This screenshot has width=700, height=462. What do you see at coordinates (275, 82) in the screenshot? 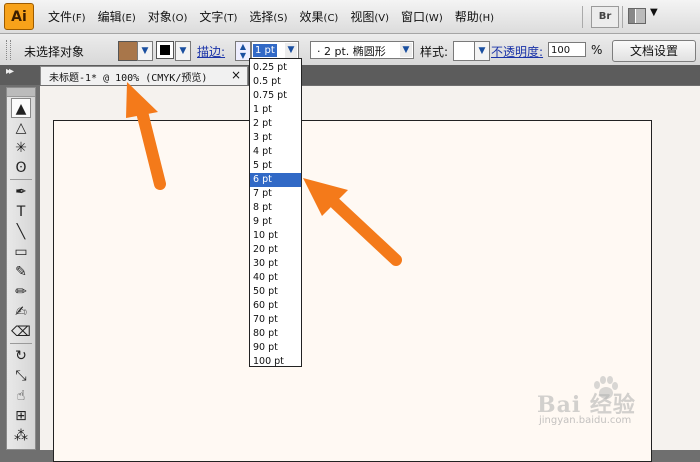
I see `stroke-weight-option: 0.5 pt` at bounding box center [275, 82].